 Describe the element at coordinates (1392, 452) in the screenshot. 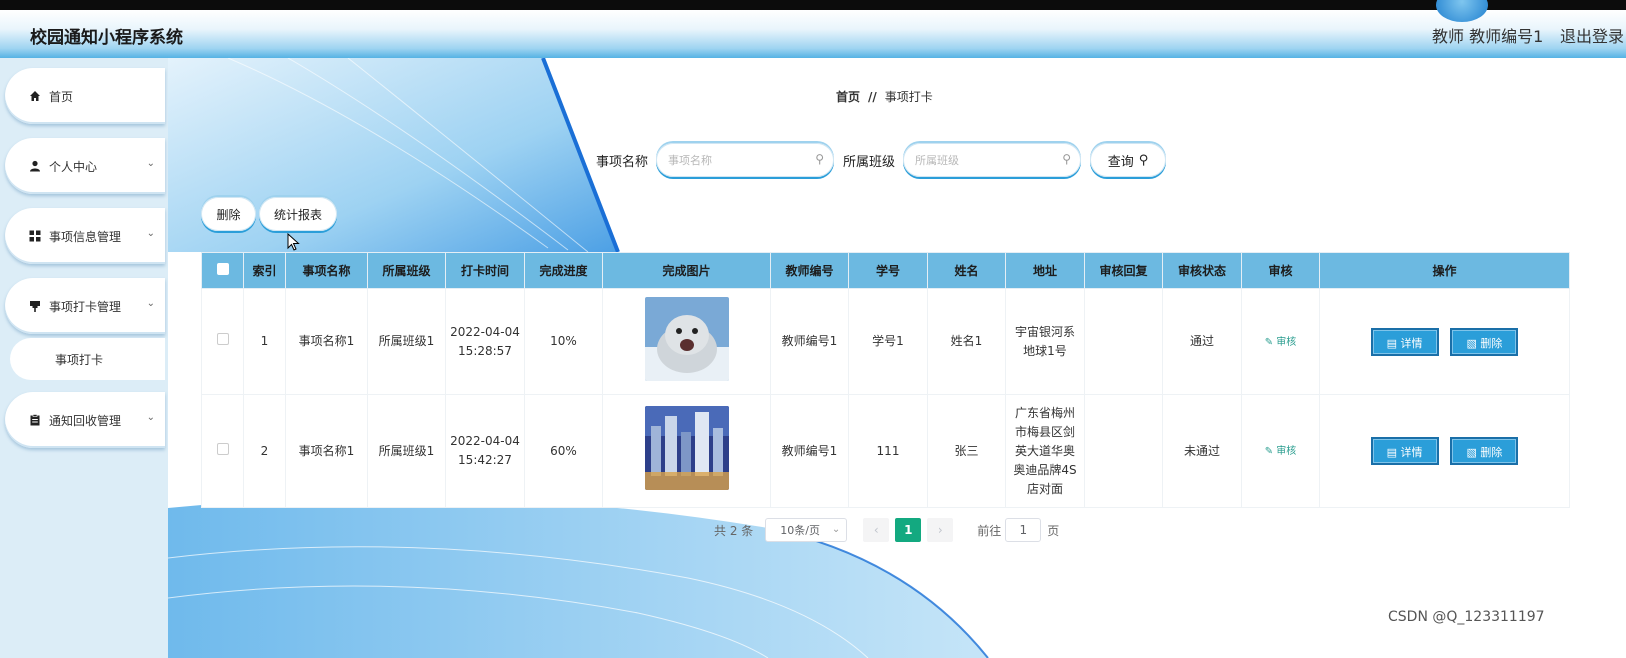

I see `document-icon: ▤` at that location.